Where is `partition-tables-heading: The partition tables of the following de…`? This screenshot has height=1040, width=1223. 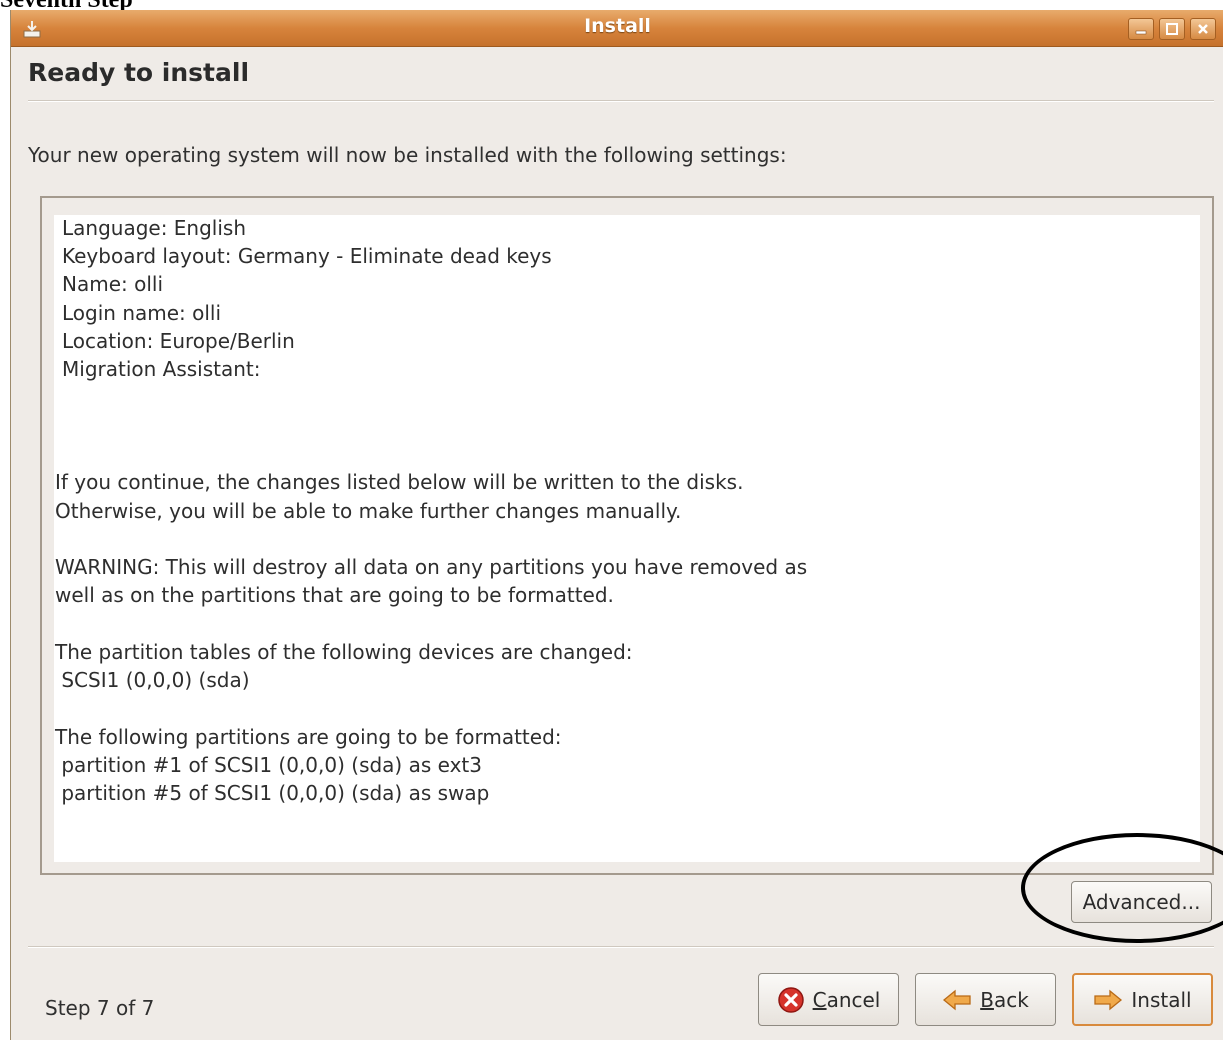 partition-tables-heading: The partition tables of the following de… is located at coordinates (344, 652).